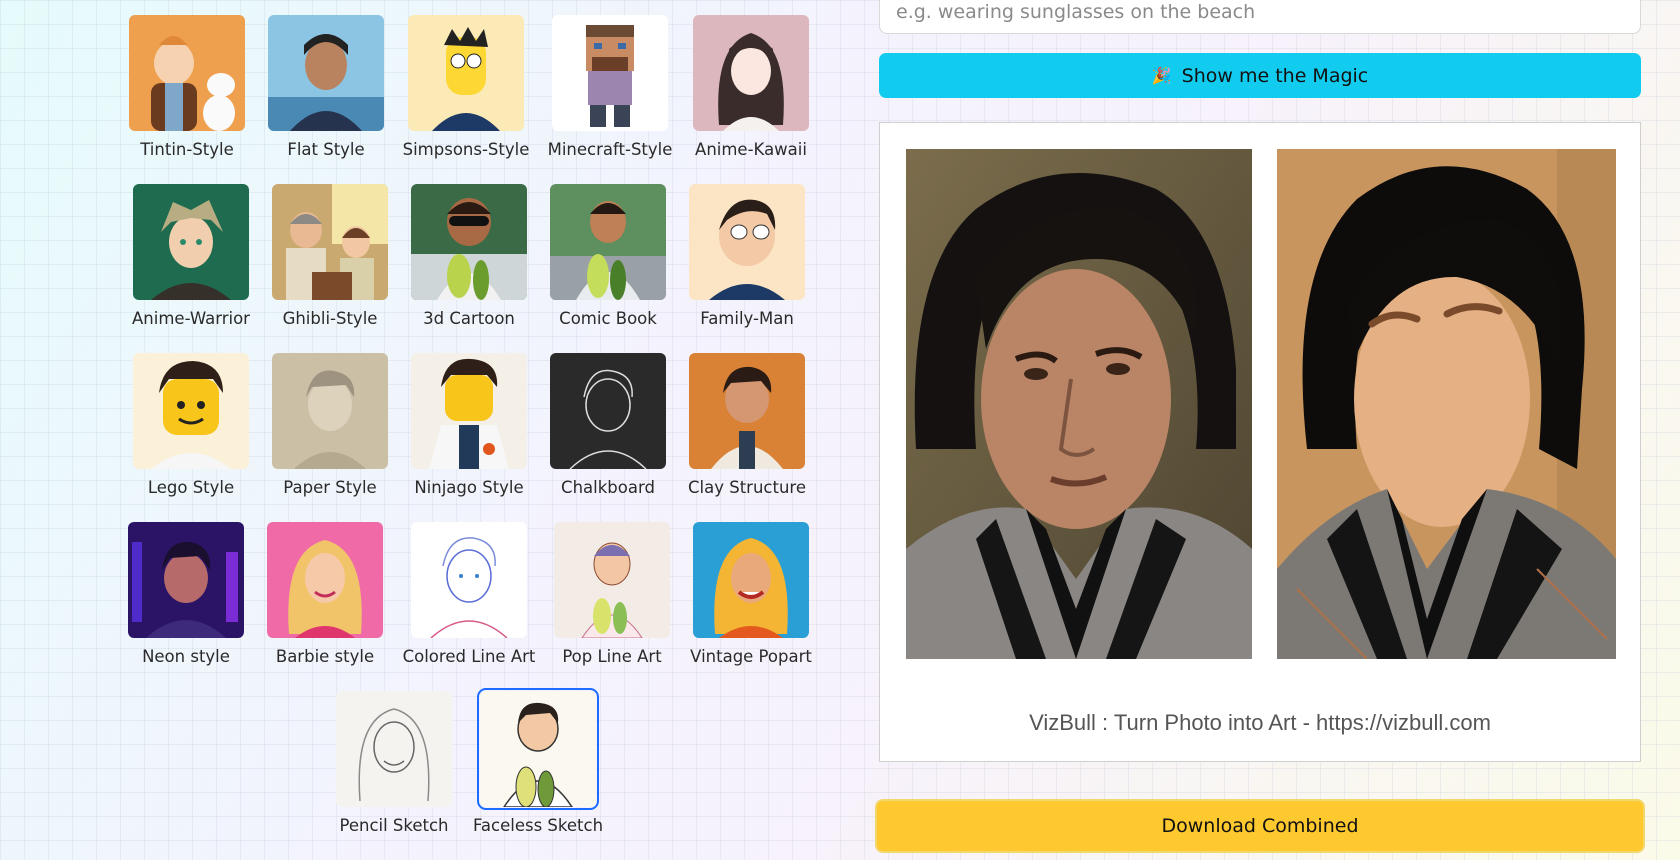 This screenshot has height=860, width=1680. I want to click on style-option-colored-line-art: Colored Line Art, so click(469, 594).